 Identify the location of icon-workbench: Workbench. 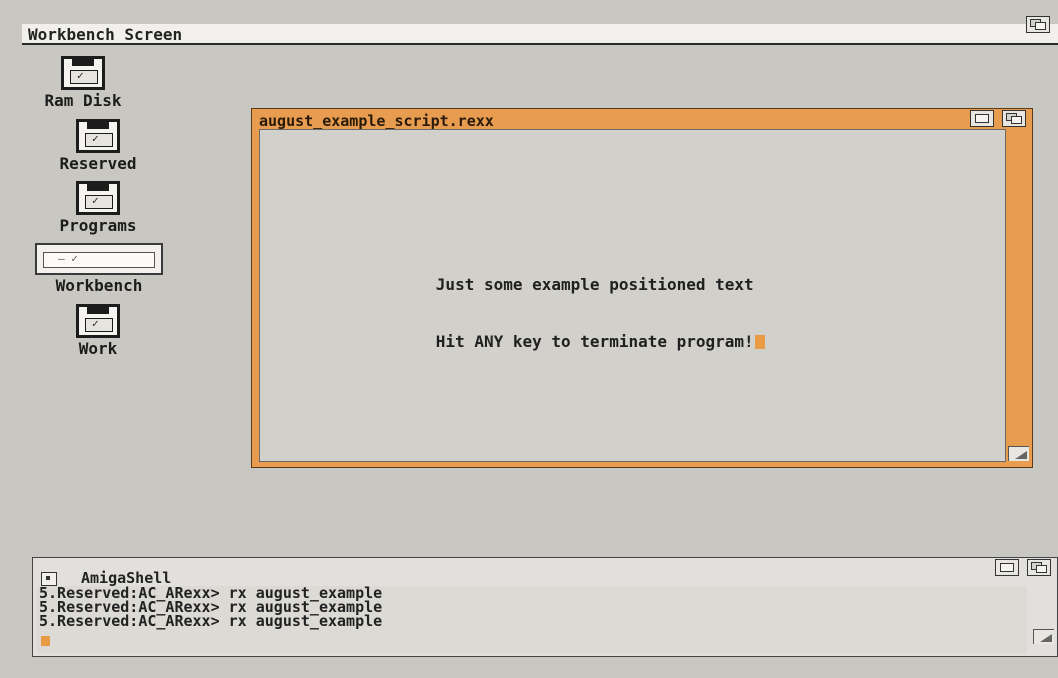
(99, 269).